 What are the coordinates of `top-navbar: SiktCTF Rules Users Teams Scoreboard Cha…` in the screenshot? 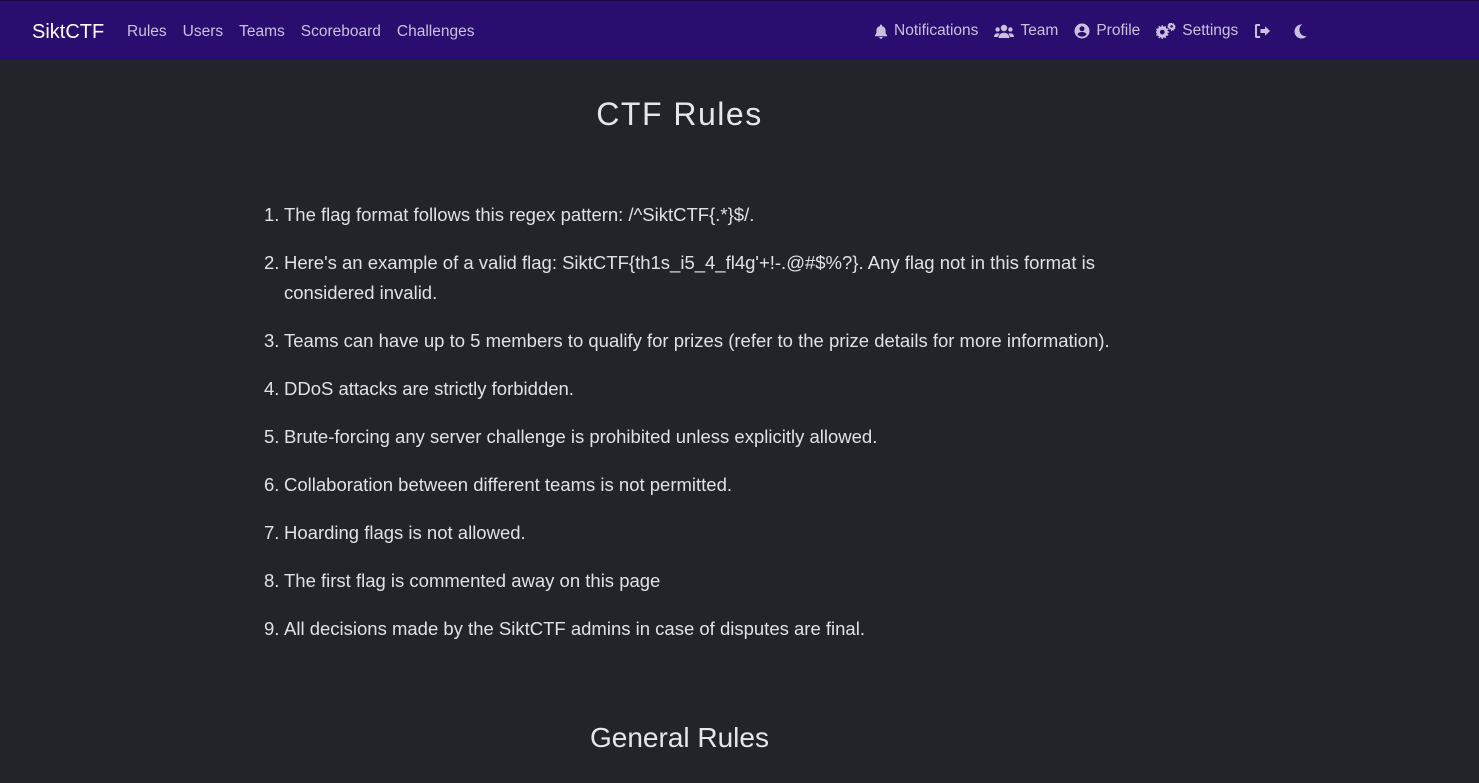 It's located at (739, 30).